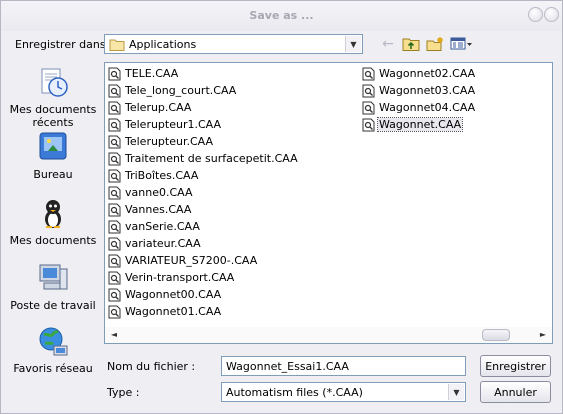  I want to click on file-item: Wagonnet03.CAA, so click(419, 90).